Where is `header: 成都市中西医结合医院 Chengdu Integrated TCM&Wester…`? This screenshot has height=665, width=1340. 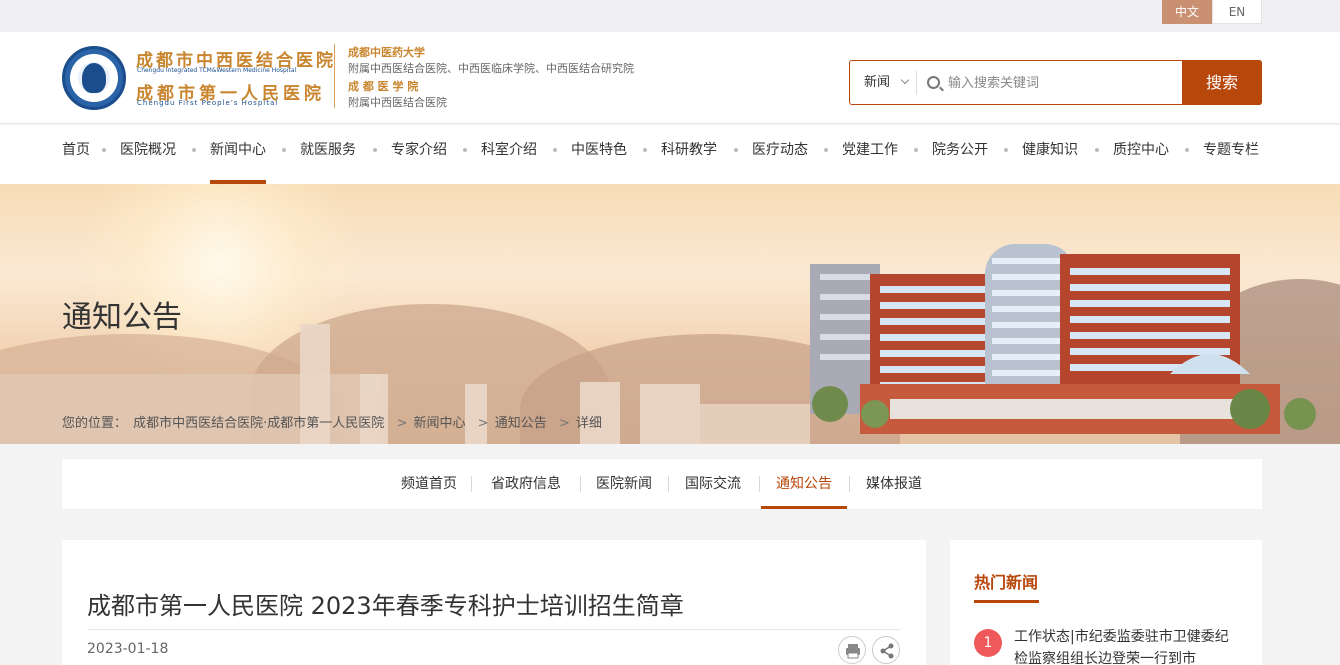
header: 成都市中西医结合医院 Chengdu Integrated TCM&Wester… is located at coordinates (670, 78).